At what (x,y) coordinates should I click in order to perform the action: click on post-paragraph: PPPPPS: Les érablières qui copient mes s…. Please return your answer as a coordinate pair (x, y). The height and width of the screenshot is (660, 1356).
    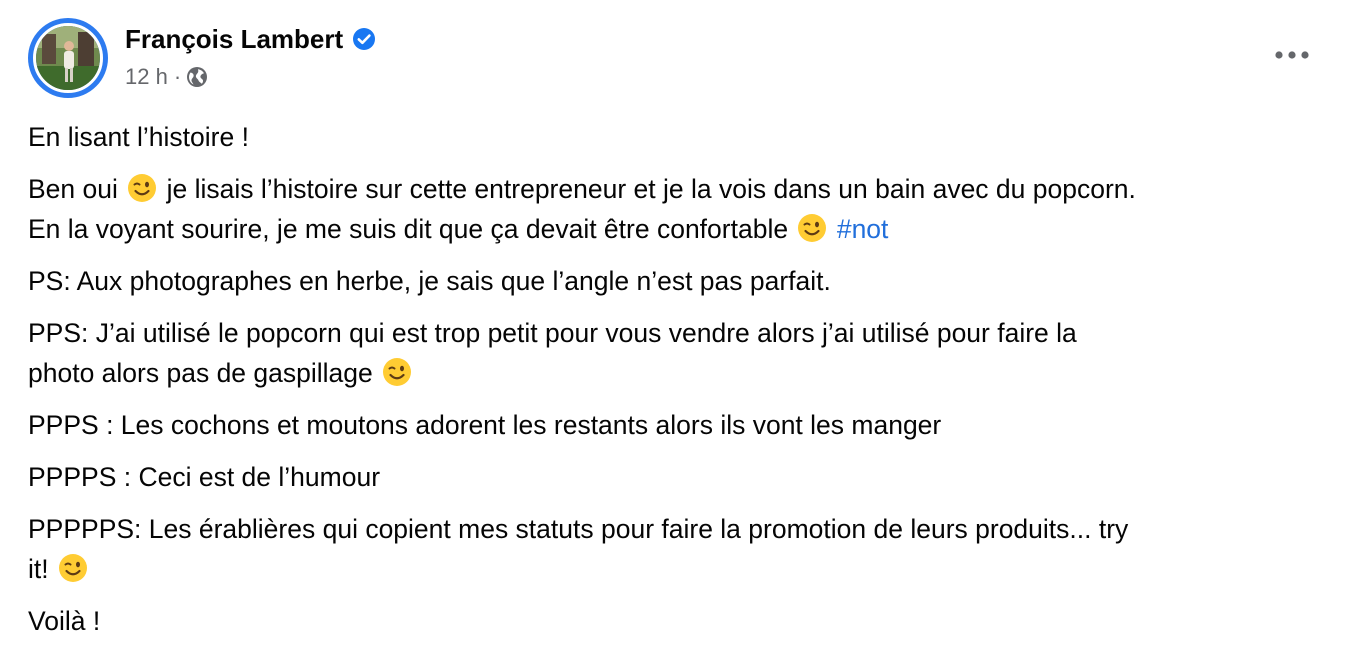
    Looking at the image, I should click on (673, 549).